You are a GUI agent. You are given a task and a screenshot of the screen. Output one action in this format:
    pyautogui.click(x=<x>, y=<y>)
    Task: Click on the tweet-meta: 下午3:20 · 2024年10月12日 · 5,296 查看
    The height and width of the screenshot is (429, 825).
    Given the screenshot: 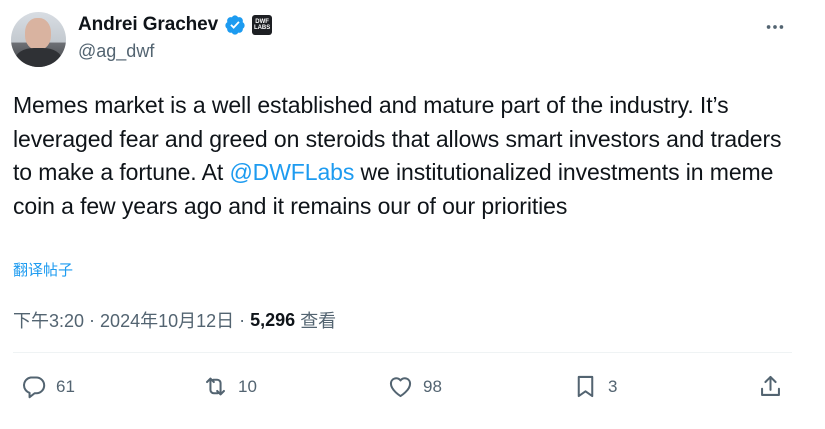 What is the action you would take?
    pyautogui.click(x=174, y=320)
    